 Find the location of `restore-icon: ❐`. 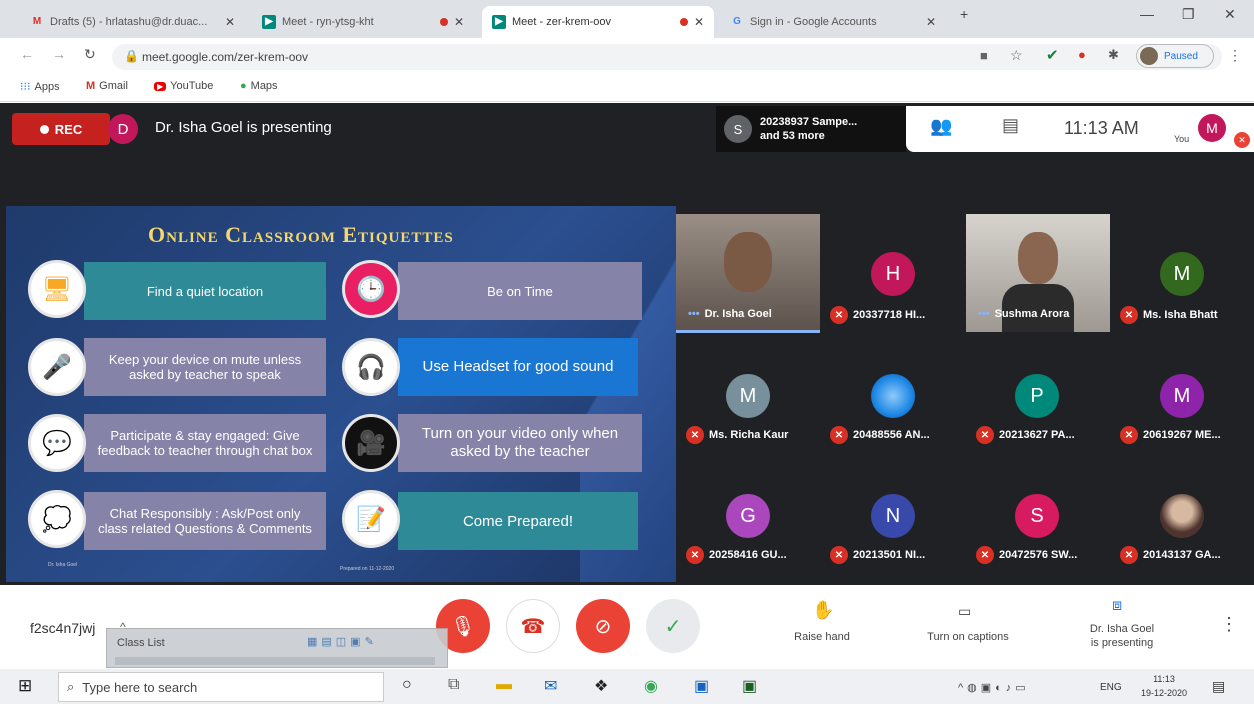

restore-icon: ❐ is located at coordinates (1188, 14).